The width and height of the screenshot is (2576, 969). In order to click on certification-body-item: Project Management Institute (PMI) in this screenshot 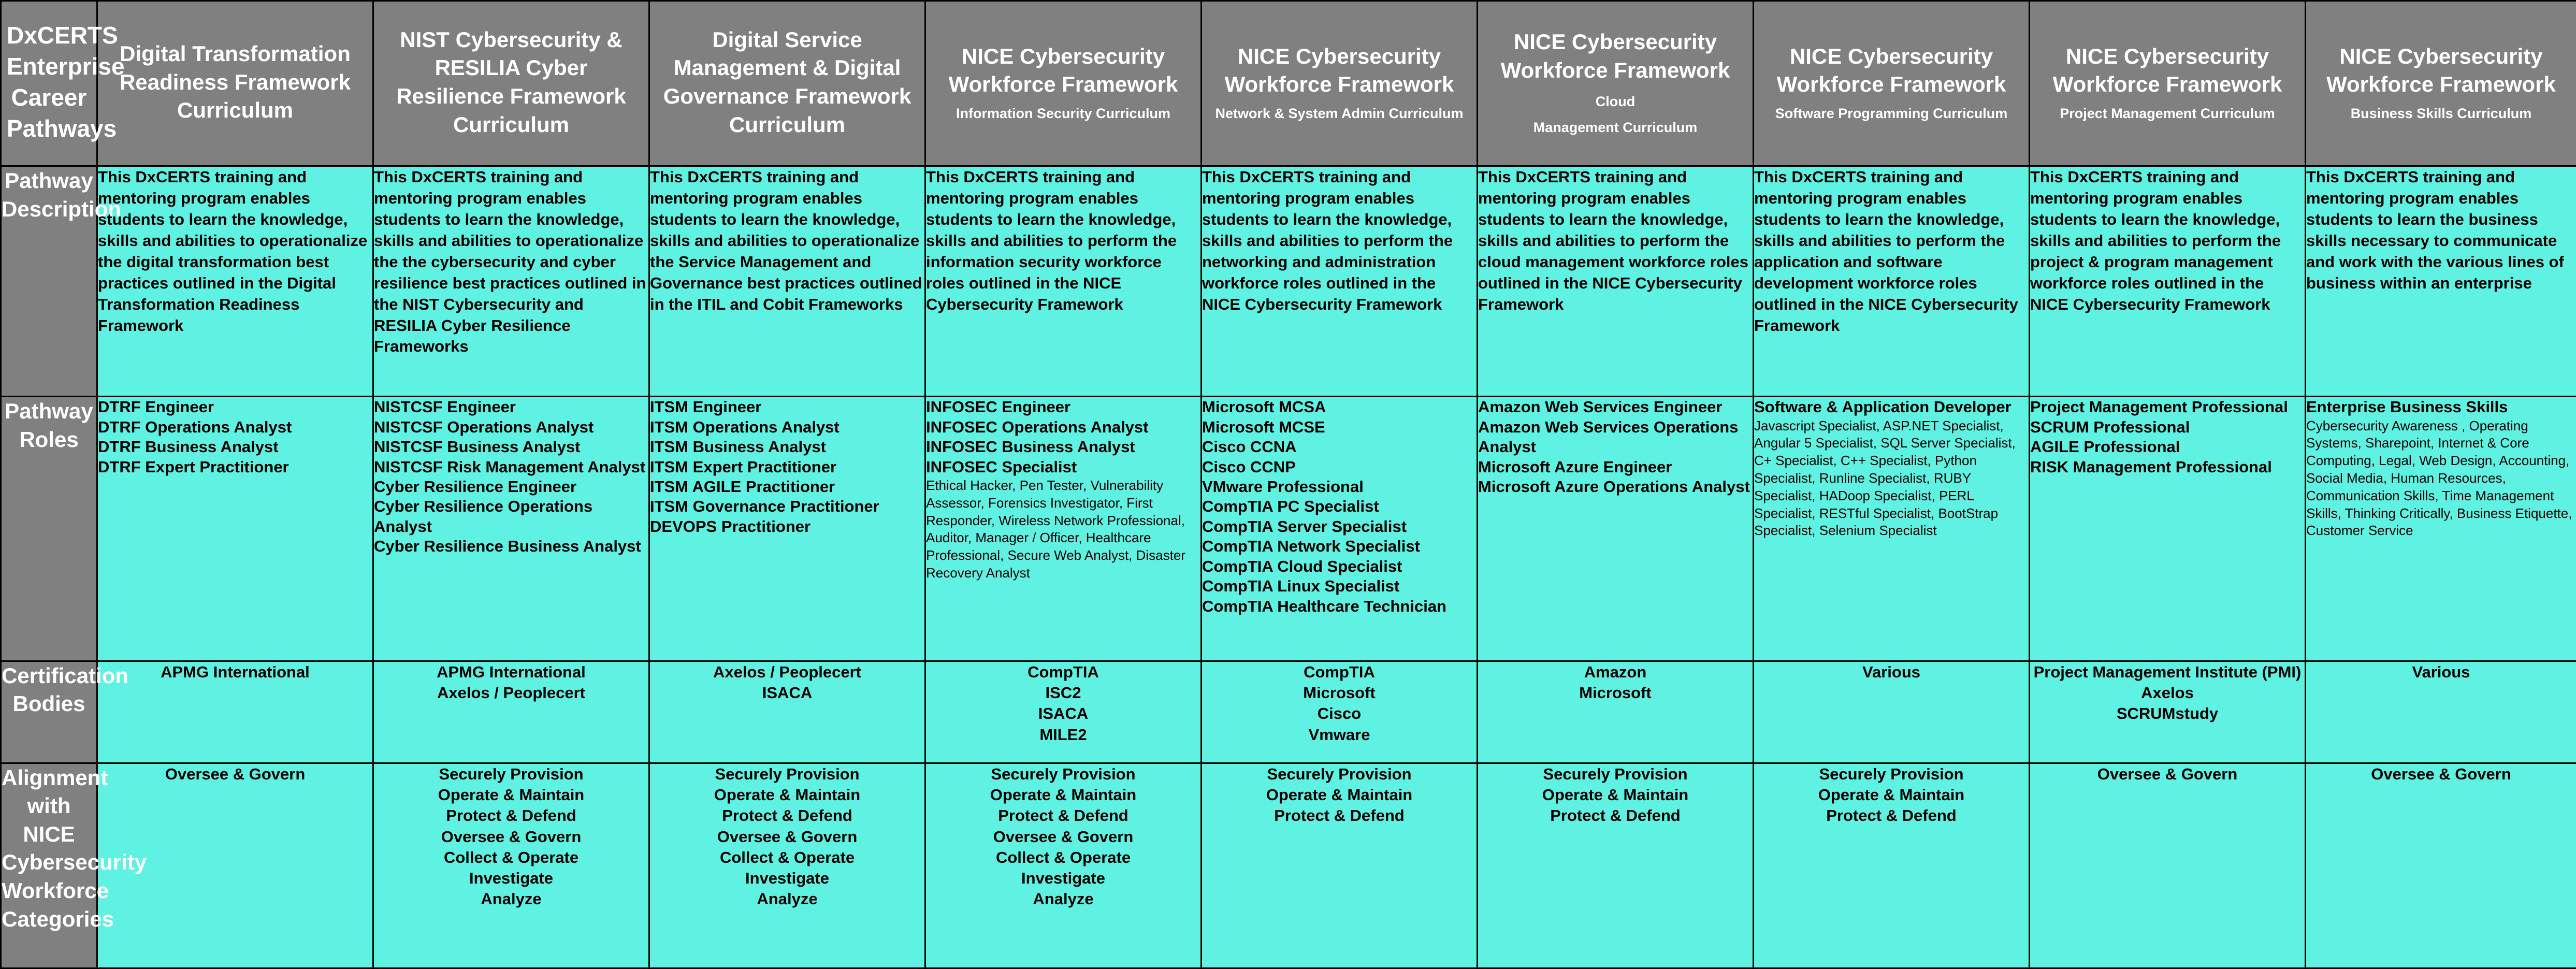, I will do `click(2167, 671)`.